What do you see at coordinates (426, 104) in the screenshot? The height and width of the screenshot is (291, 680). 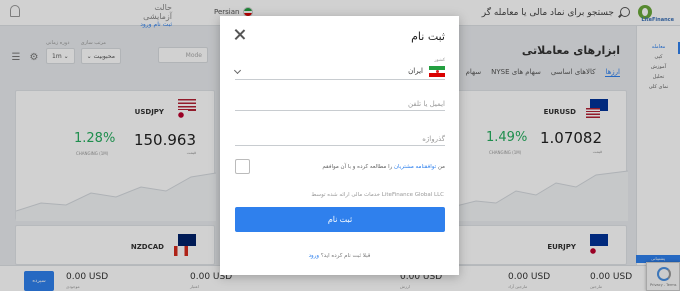 I see `email-placeholder: ایمیل یا تلفن` at bounding box center [426, 104].